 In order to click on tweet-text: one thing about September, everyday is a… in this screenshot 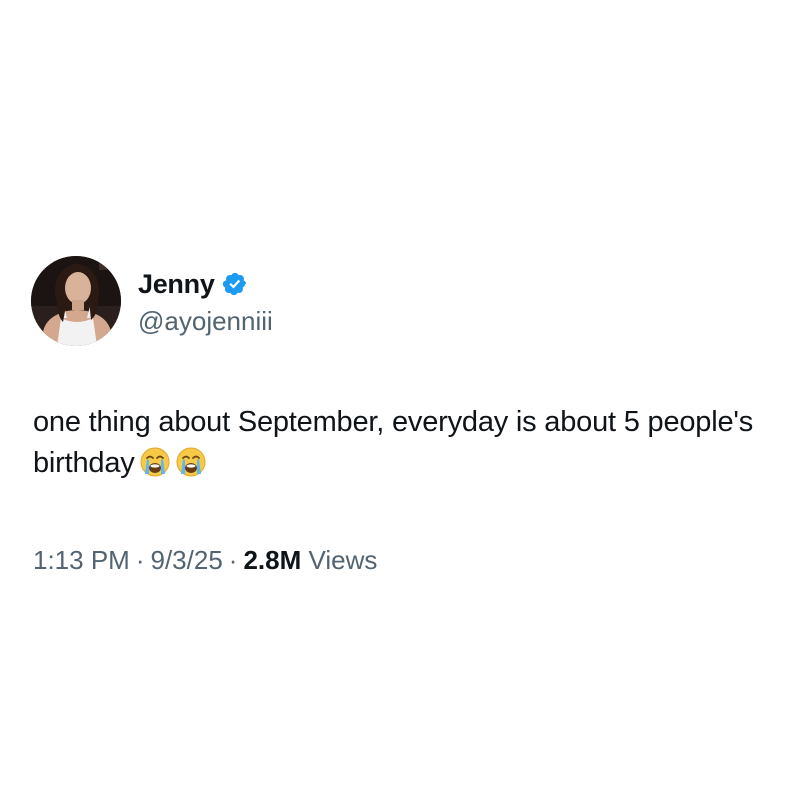, I will do `click(405, 443)`.